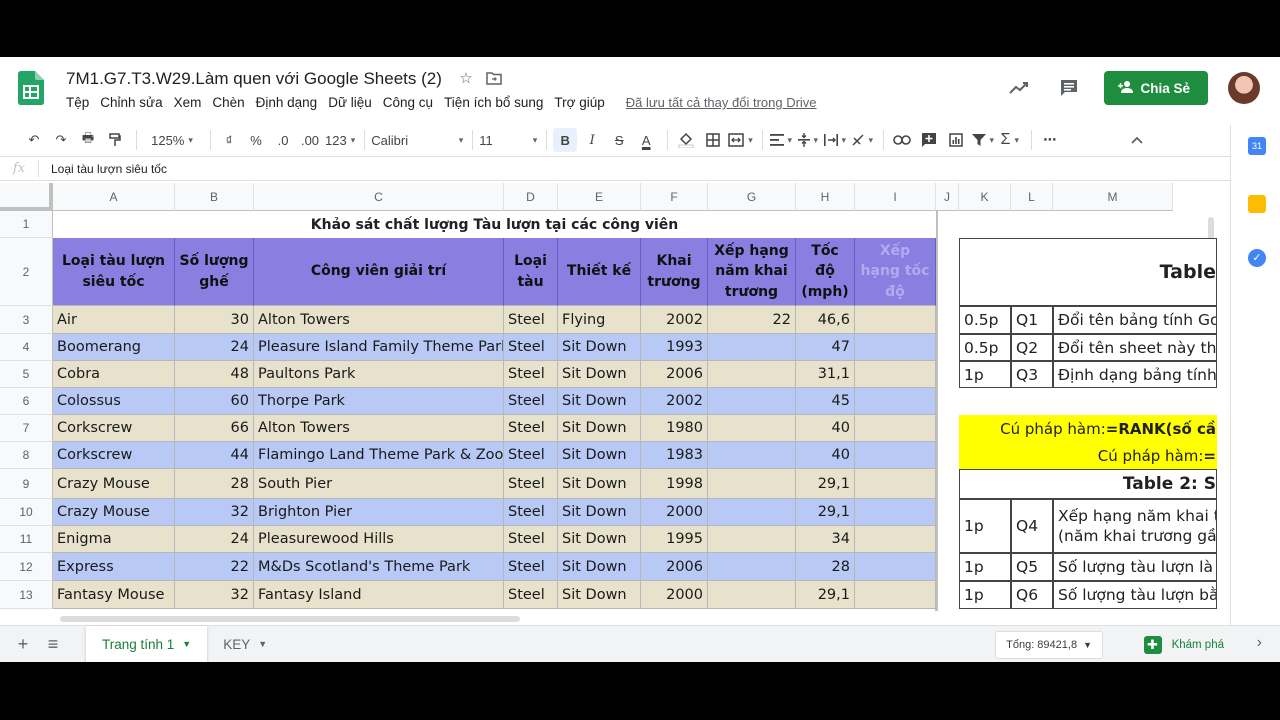 The image size is (1280, 720). Describe the element at coordinates (929, 140) in the screenshot. I see `insert-comment-icon` at that location.